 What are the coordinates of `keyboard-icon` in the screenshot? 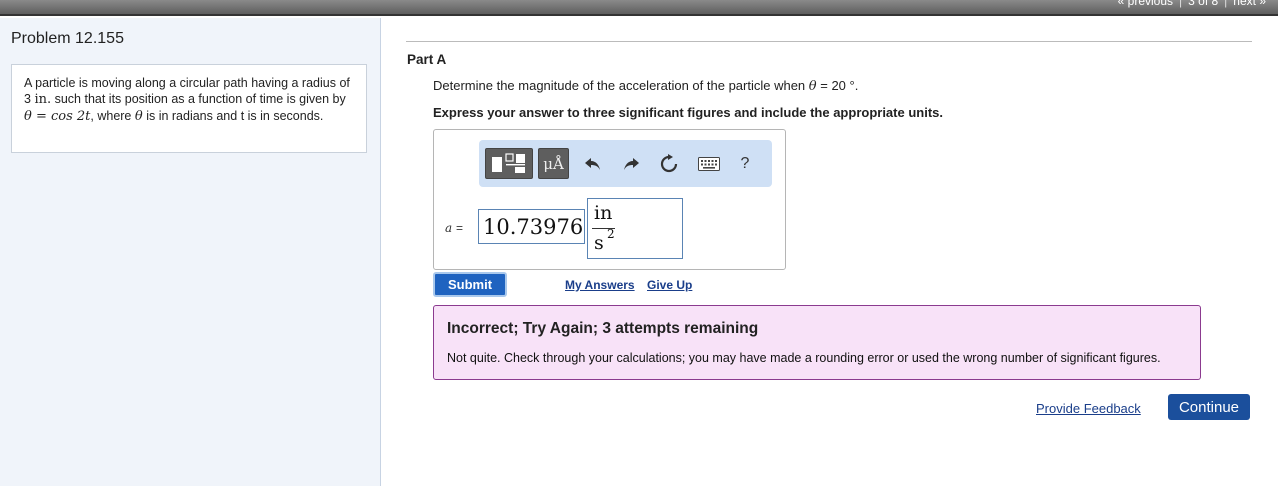 It's located at (709, 163).